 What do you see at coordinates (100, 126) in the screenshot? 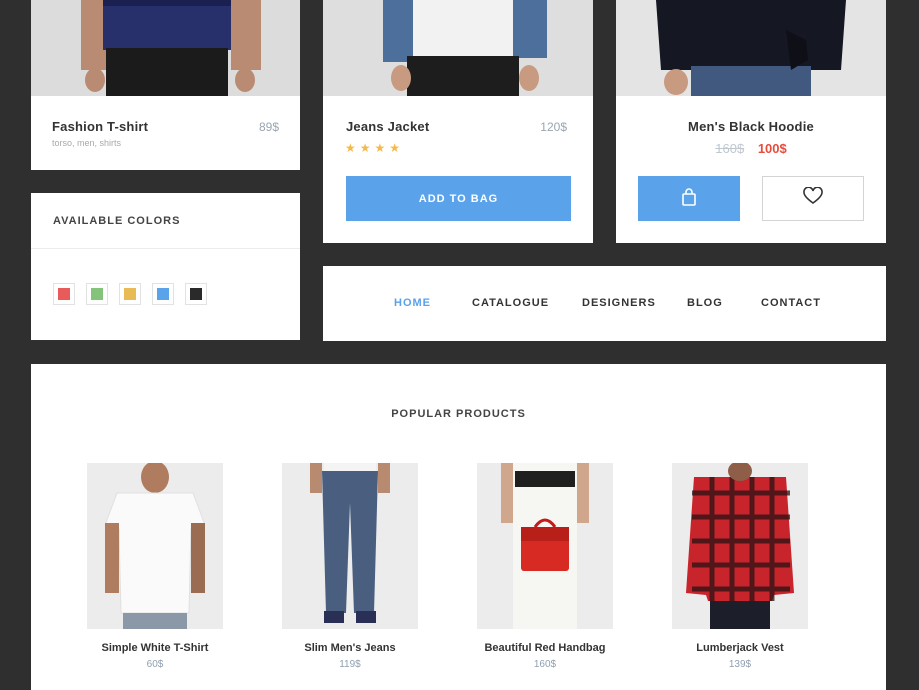
I see `product-name: Fashion T-shirt` at bounding box center [100, 126].